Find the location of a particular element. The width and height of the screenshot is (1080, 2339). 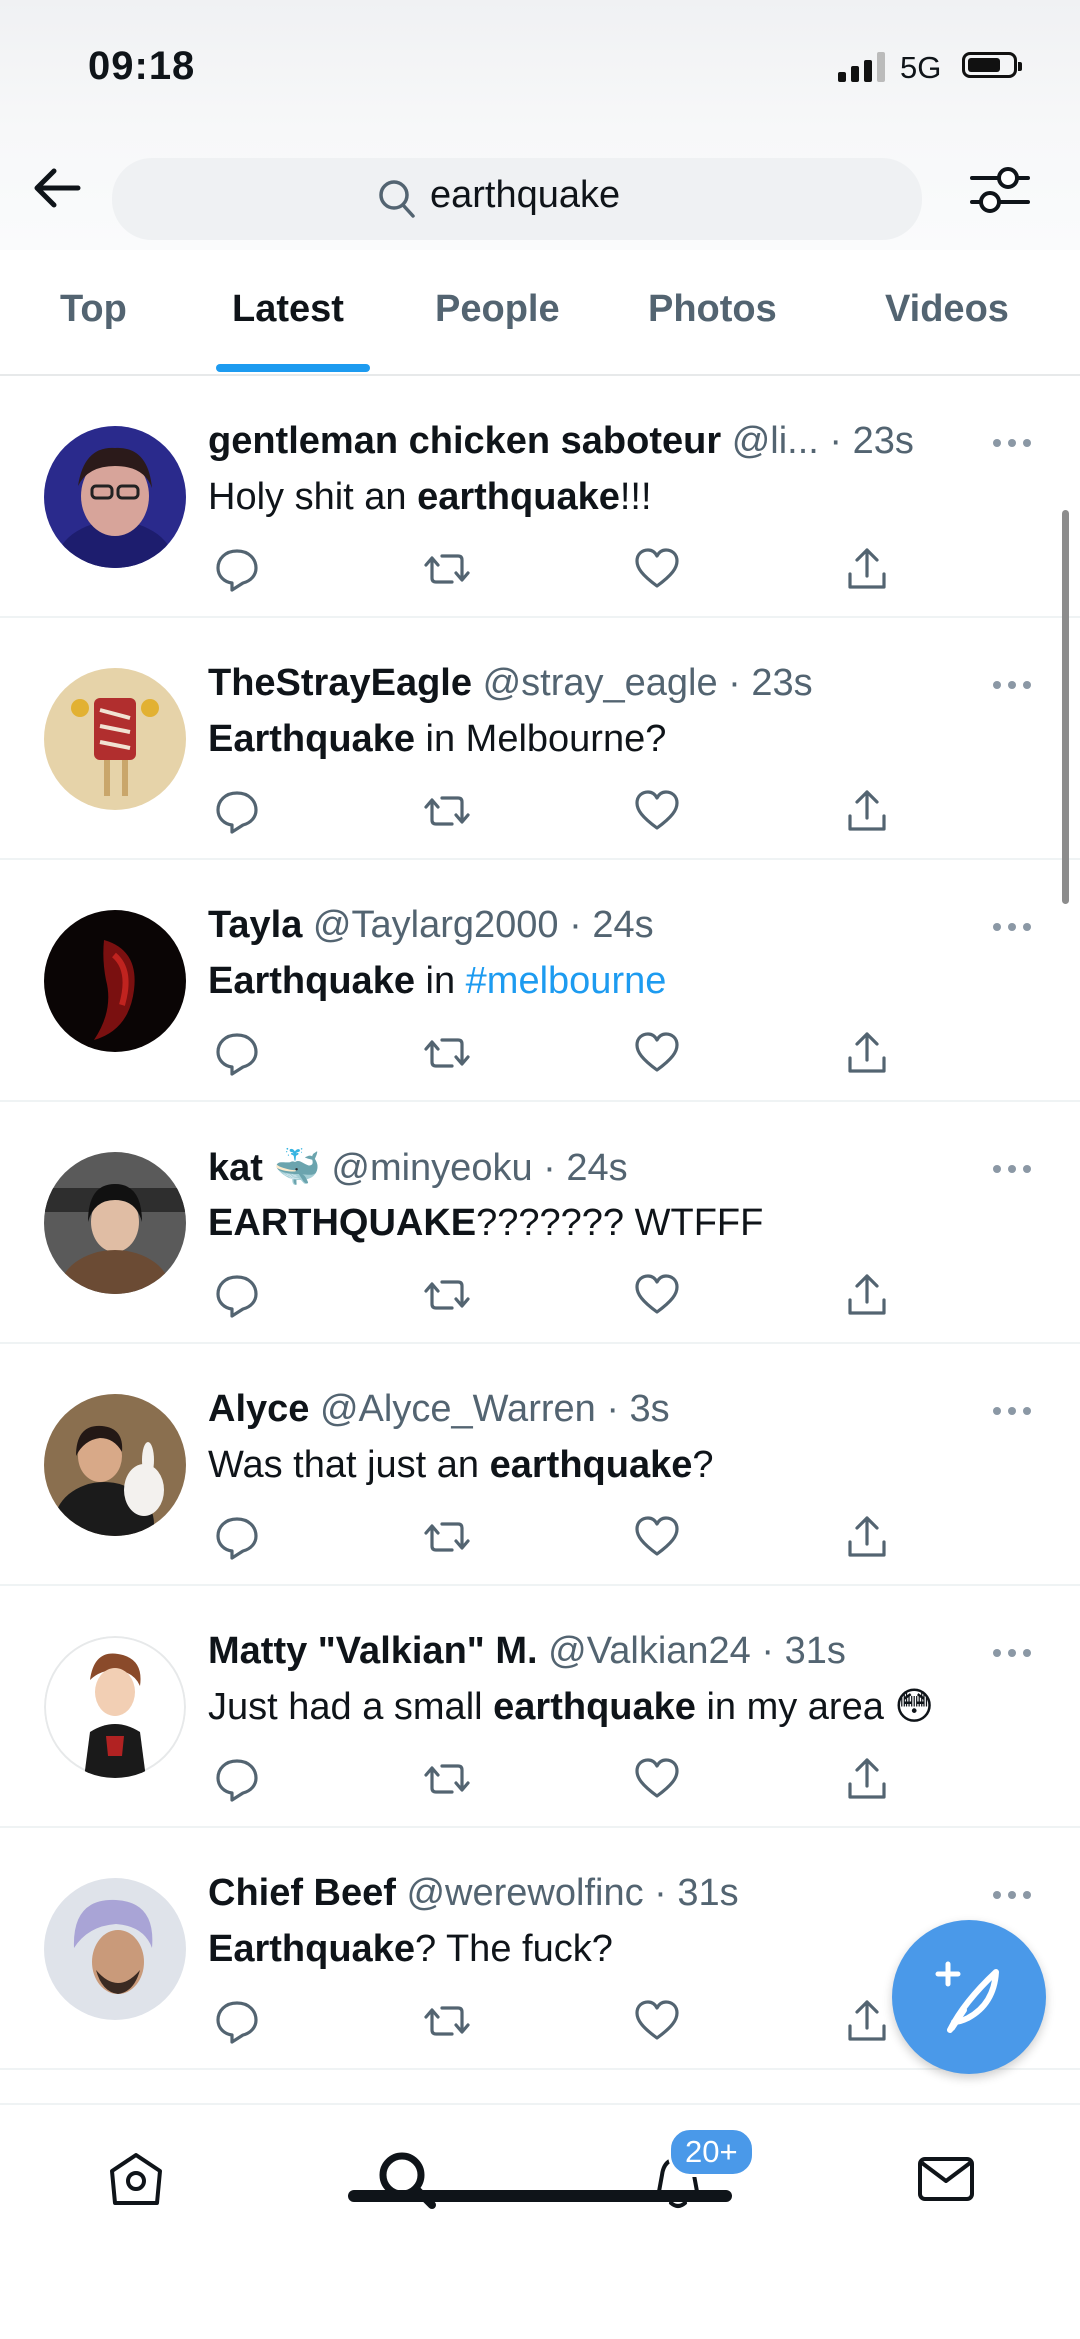

bottom-nav: 20+ is located at coordinates (540, 2221).